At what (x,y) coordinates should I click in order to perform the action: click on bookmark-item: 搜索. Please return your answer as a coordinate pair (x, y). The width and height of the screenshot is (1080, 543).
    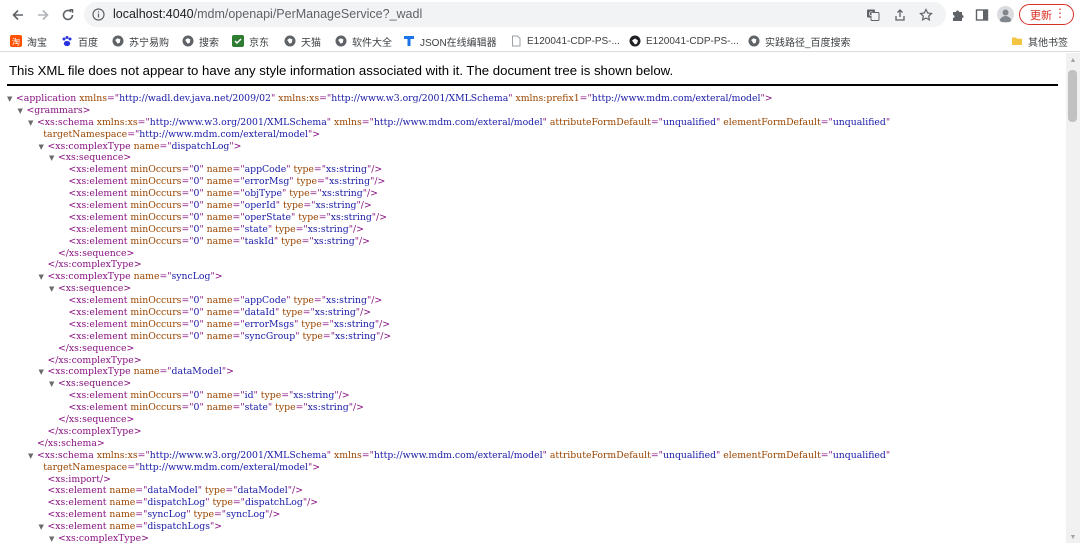
    Looking at the image, I should click on (200, 41).